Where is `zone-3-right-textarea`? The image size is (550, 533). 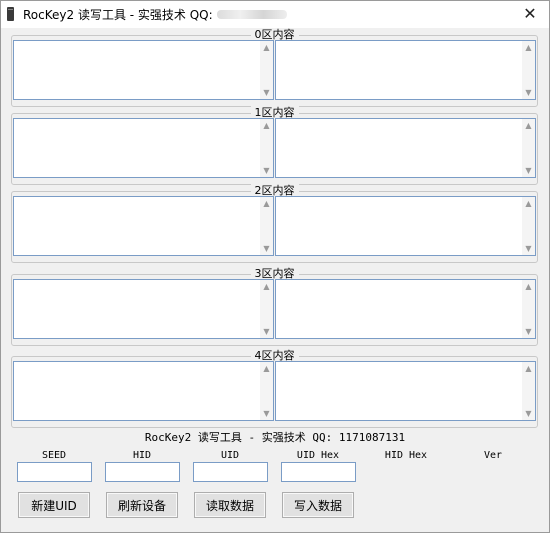 zone-3-right-textarea is located at coordinates (398, 309).